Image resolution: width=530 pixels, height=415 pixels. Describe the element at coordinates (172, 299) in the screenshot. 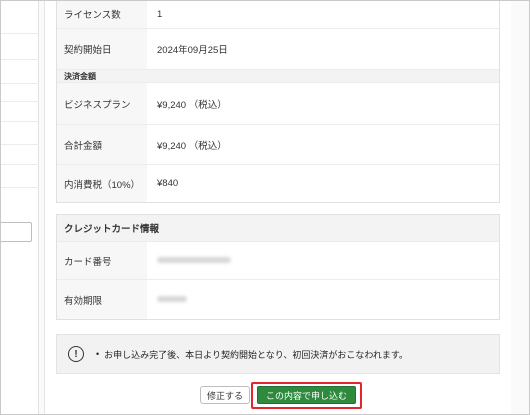

I see `masked-expiry` at that location.